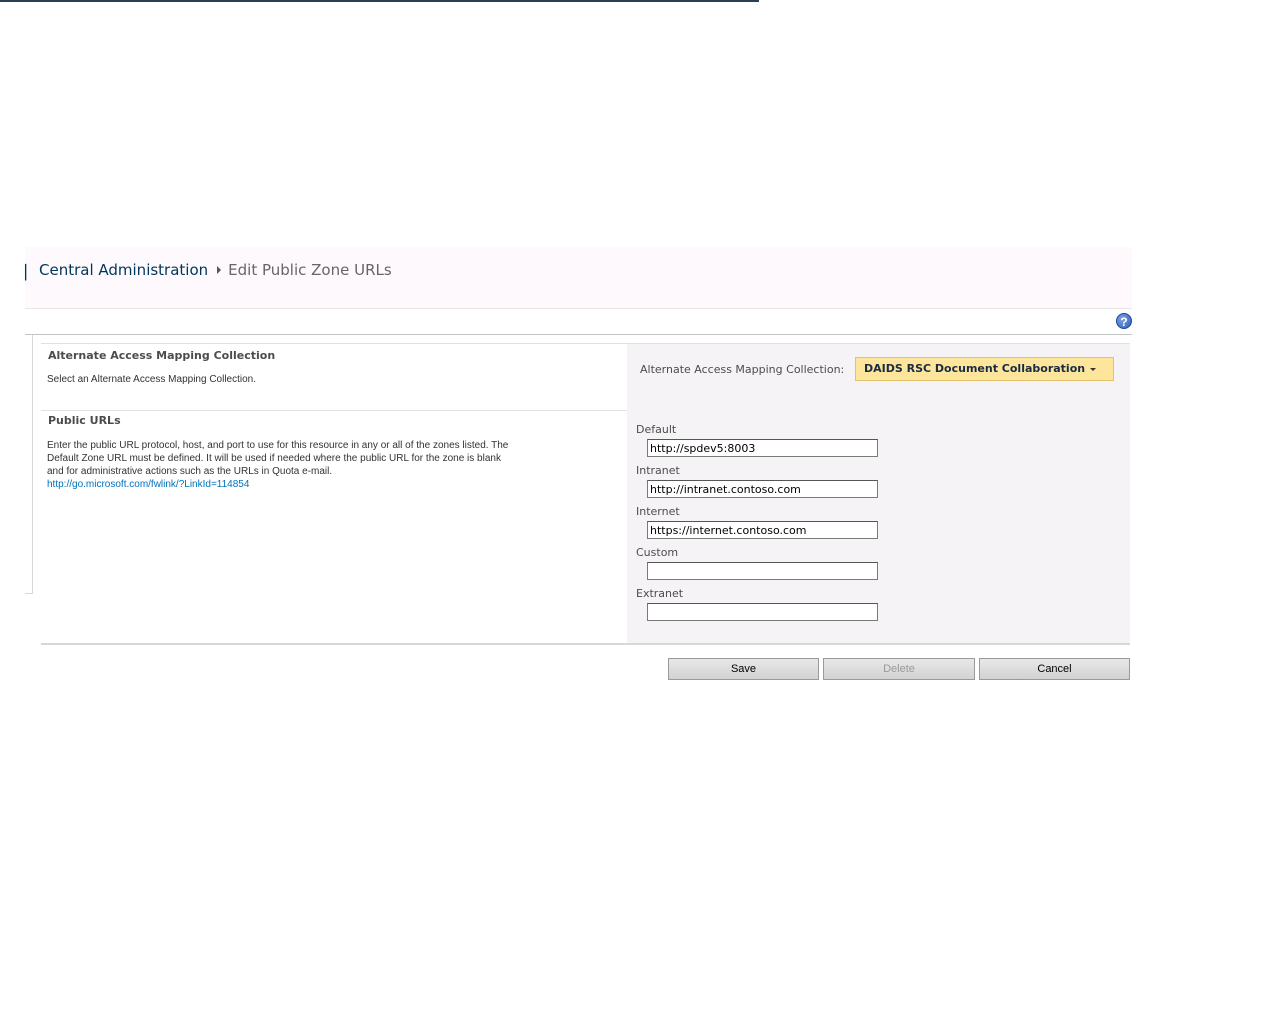 The width and height of the screenshot is (1280, 1024). Describe the element at coordinates (310, 270) in the screenshot. I see `page-title: Edit Public Zone URLs` at that location.